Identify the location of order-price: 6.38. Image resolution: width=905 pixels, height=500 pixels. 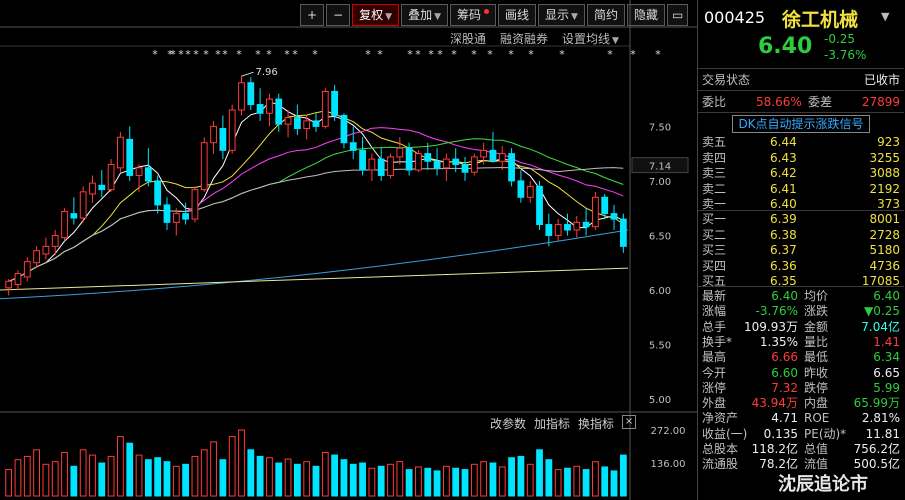
(783, 234).